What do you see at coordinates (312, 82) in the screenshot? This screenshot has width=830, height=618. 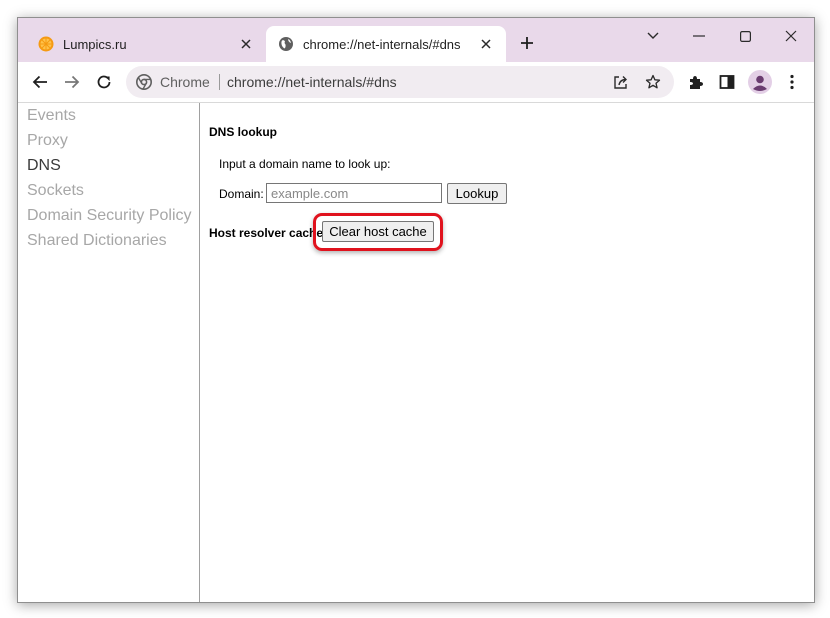 I see `url-text: chrome://net-internals/#dns` at bounding box center [312, 82].